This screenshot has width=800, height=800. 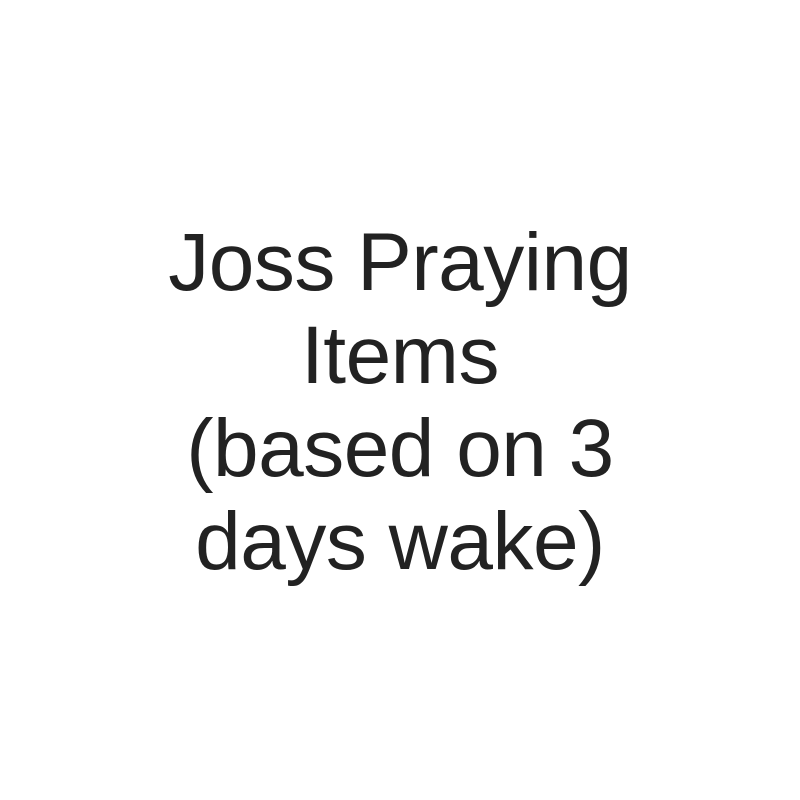 What do you see at coordinates (400, 262) in the screenshot?
I see `title-line-1: Joss Praying` at bounding box center [400, 262].